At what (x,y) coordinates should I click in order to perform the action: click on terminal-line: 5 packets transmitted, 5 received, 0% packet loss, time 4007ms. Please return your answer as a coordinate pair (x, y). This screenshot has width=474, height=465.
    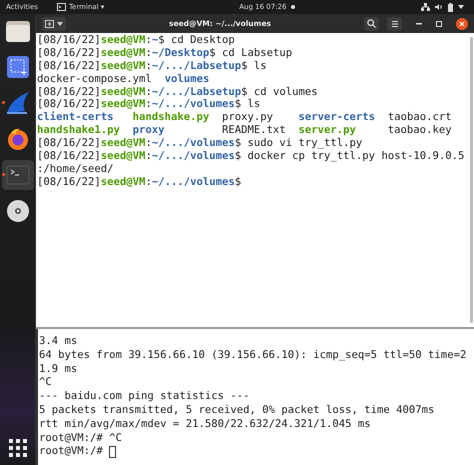
    Looking at the image, I should click on (236, 411).